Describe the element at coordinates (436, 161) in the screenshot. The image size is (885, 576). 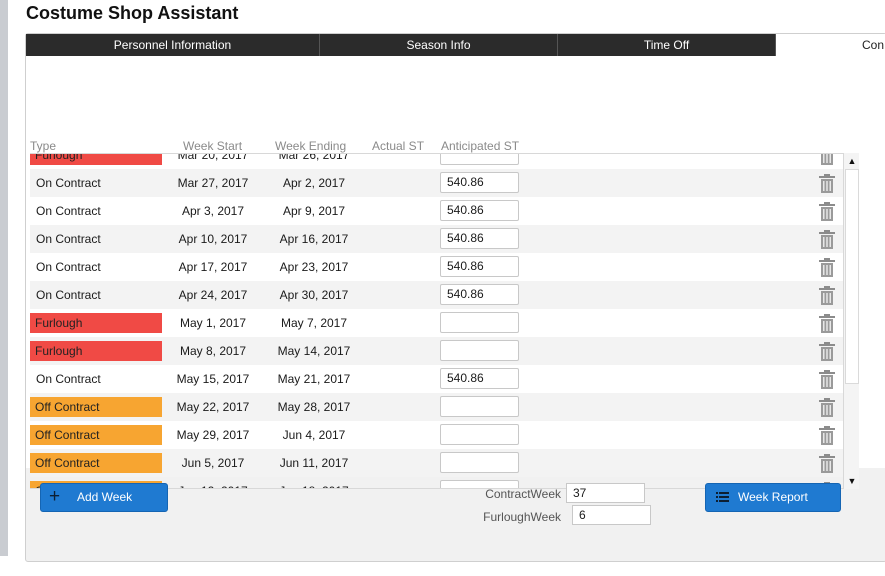
I see `table-row: Furlough Mar 20, 2017 Mar 26, 2017` at that location.